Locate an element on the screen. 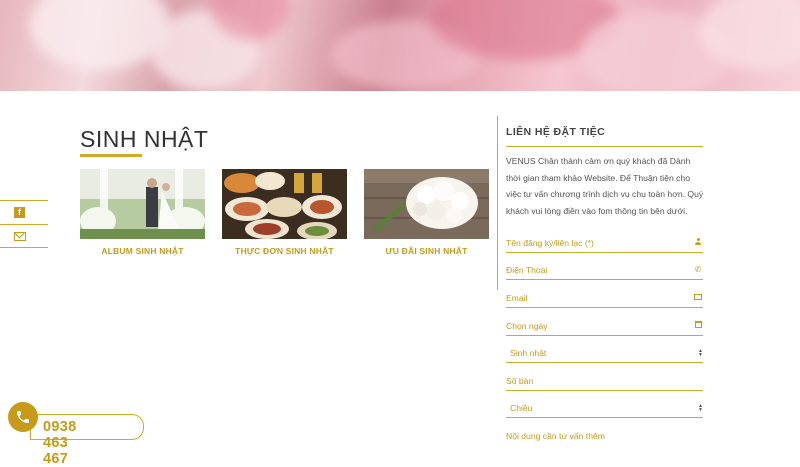 The height and width of the screenshot is (467, 800). phone-icon: ✆ is located at coordinates (698, 269).